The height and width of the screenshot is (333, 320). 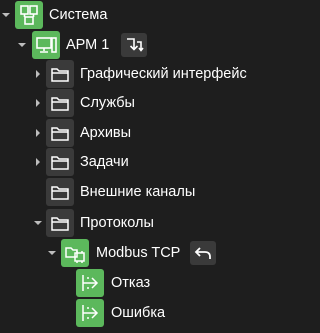 I want to click on tree-node-system: Система, so click(x=140, y=15).